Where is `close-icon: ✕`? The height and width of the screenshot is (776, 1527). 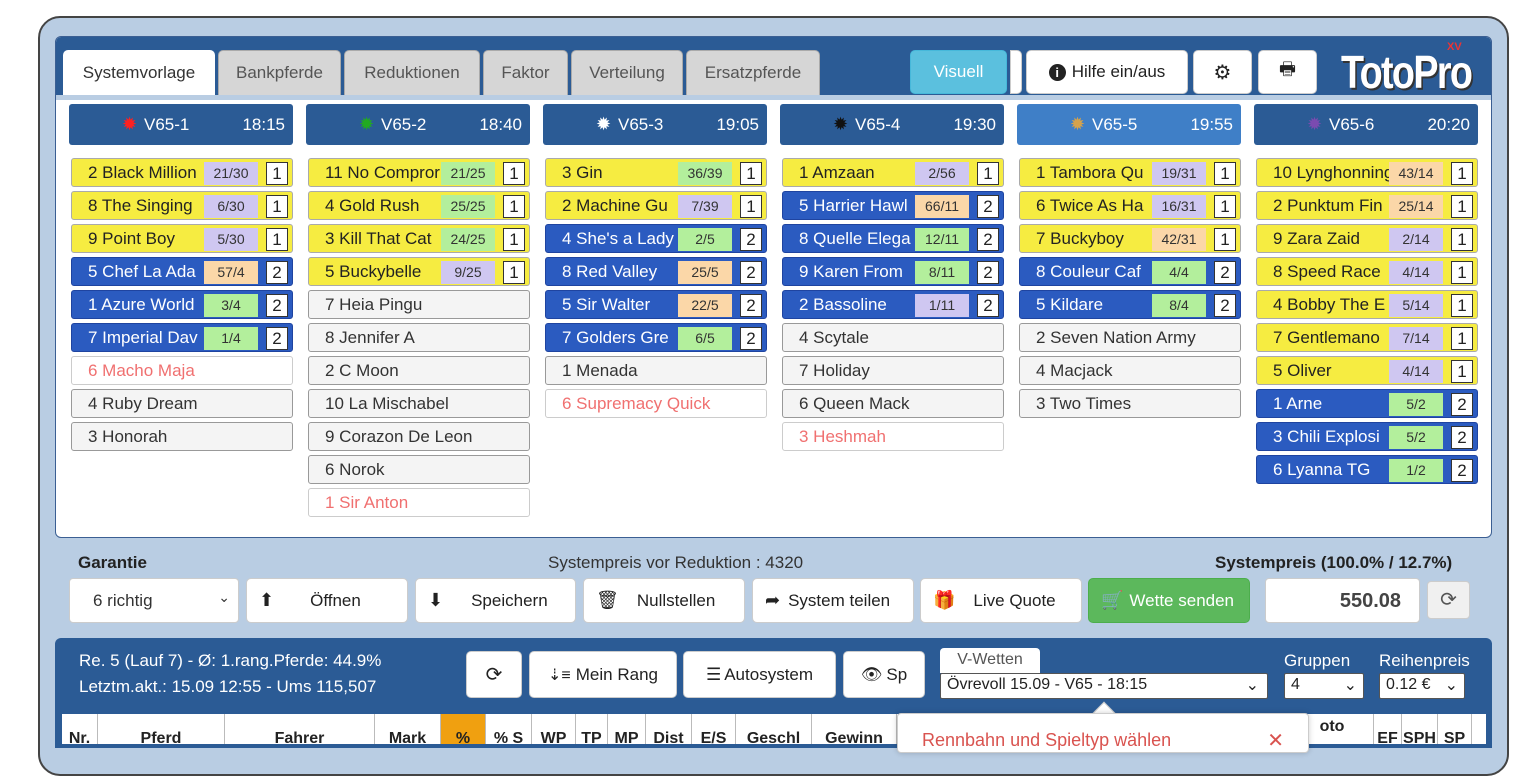
close-icon: ✕ is located at coordinates (1275, 740).